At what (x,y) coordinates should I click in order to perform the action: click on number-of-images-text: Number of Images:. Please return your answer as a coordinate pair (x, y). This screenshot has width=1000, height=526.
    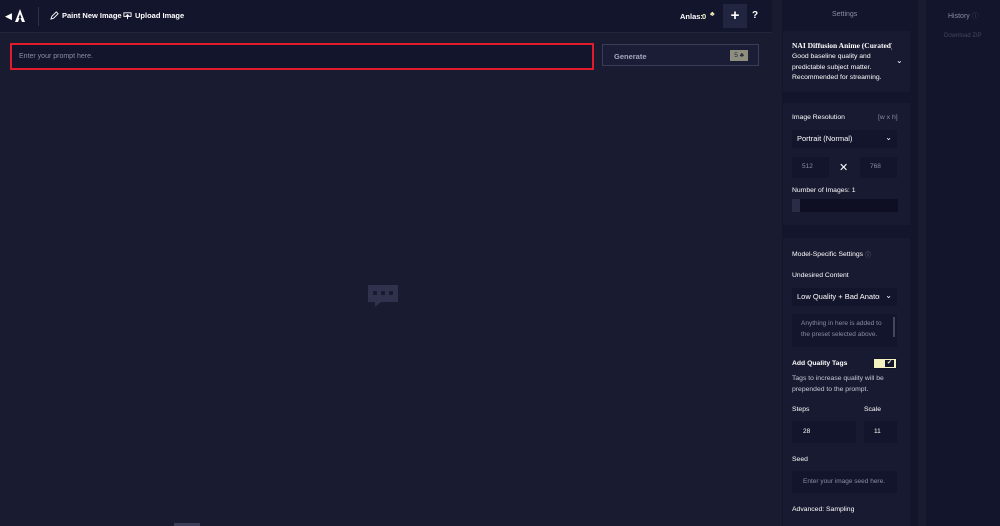
    Looking at the image, I should click on (821, 190).